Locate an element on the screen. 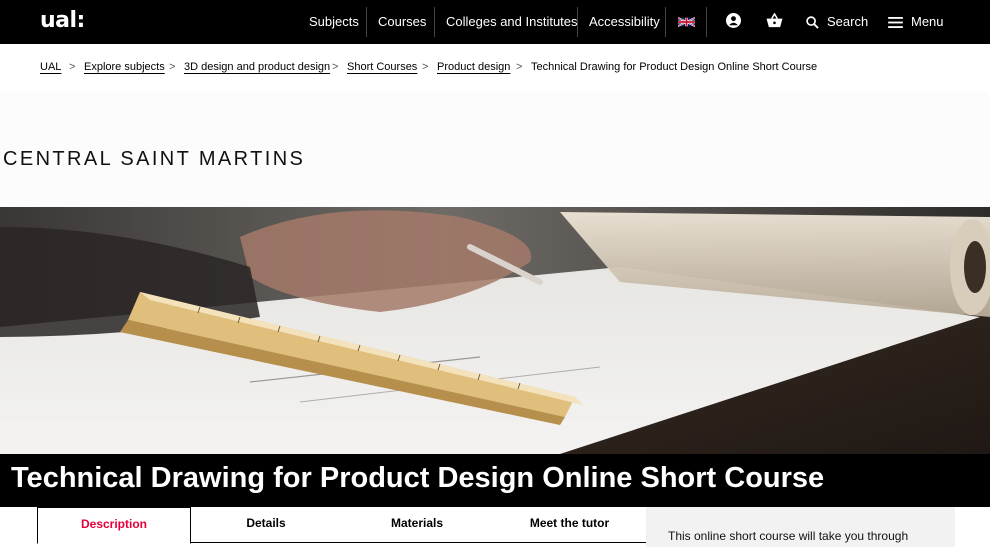 This screenshot has width=990, height=547. account-icon is located at coordinates (733, 20).